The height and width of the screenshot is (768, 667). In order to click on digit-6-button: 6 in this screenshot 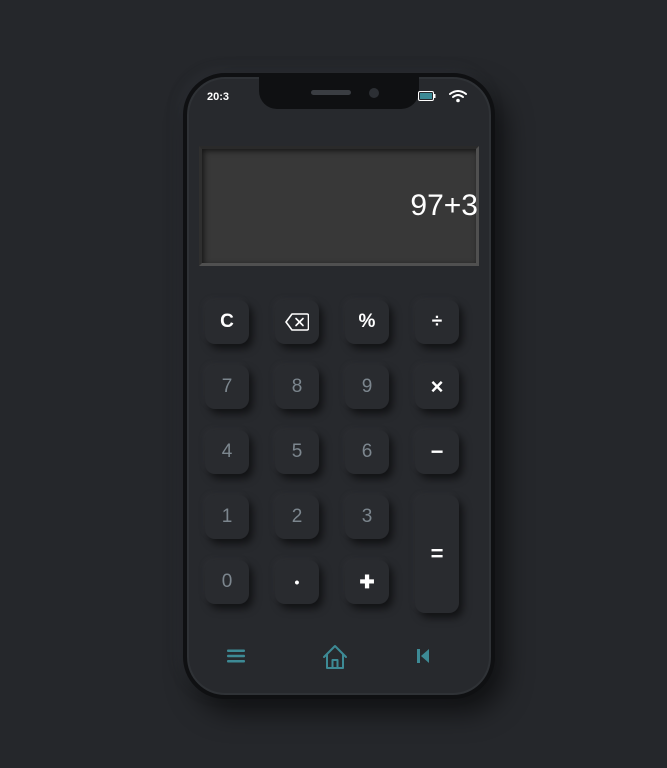, I will do `click(367, 452)`.